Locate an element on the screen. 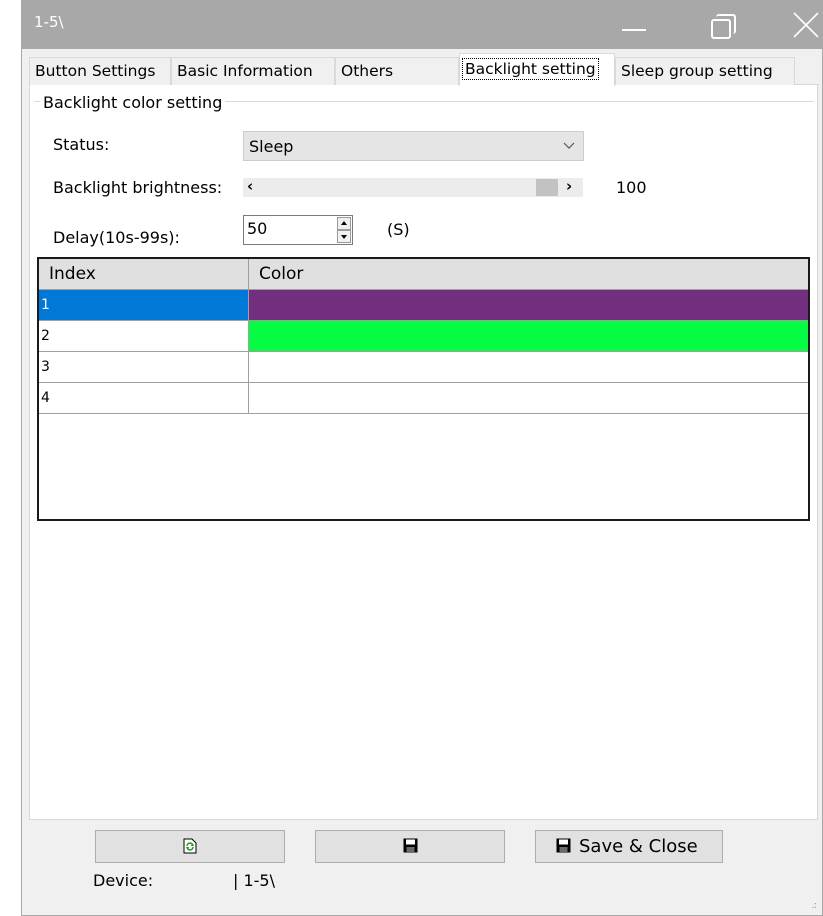 The width and height of the screenshot is (823, 916). save-button is located at coordinates (410, 846).